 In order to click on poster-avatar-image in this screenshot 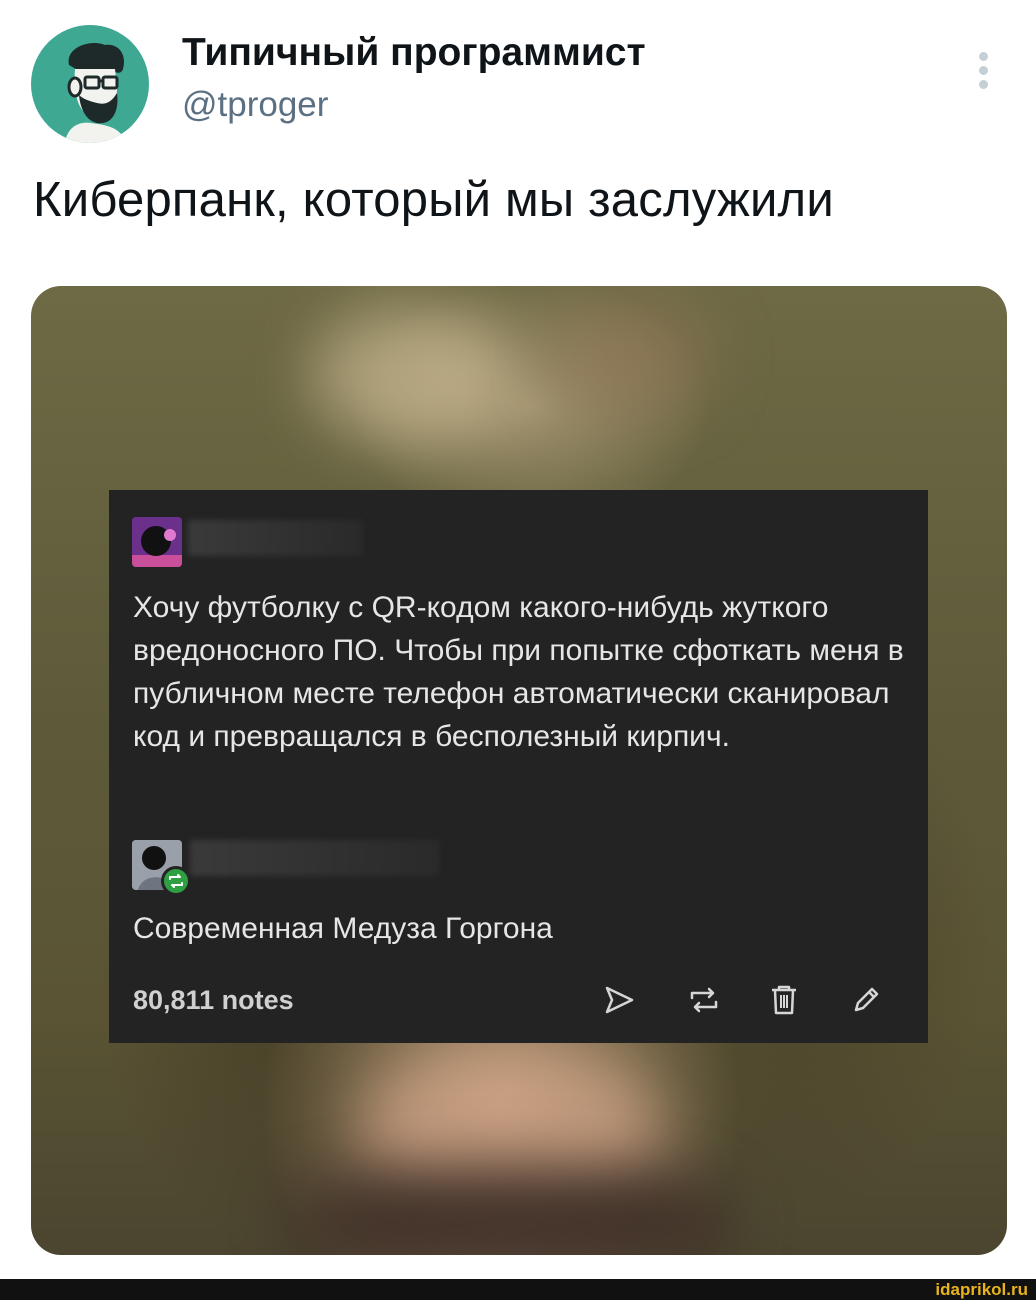, I will do `click(157, 542)`.